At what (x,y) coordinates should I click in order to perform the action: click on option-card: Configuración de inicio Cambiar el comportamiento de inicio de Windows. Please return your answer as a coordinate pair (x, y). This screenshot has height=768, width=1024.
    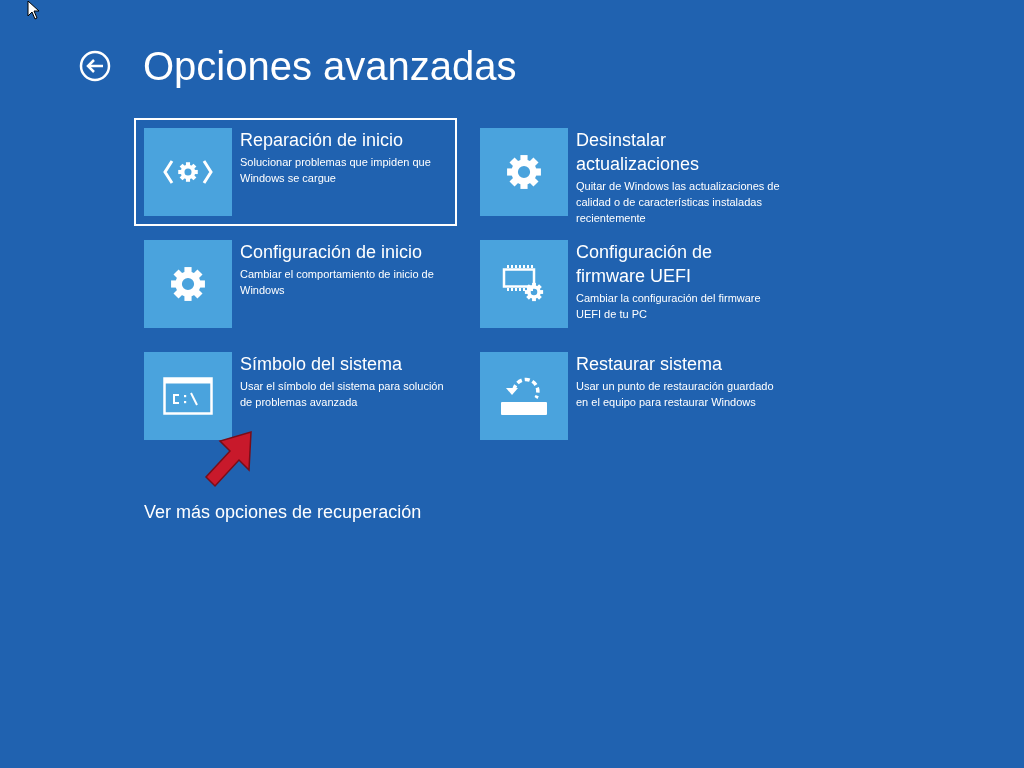
    Looking at the image, I should click on (295, 284).